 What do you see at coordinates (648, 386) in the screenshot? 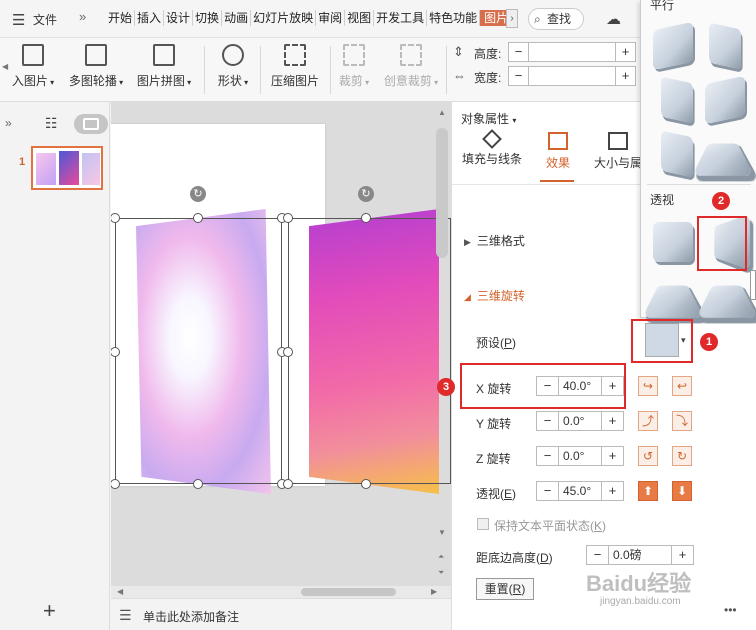
I see `rotate-left-icon: ↪` at bounding box center [648, 386].